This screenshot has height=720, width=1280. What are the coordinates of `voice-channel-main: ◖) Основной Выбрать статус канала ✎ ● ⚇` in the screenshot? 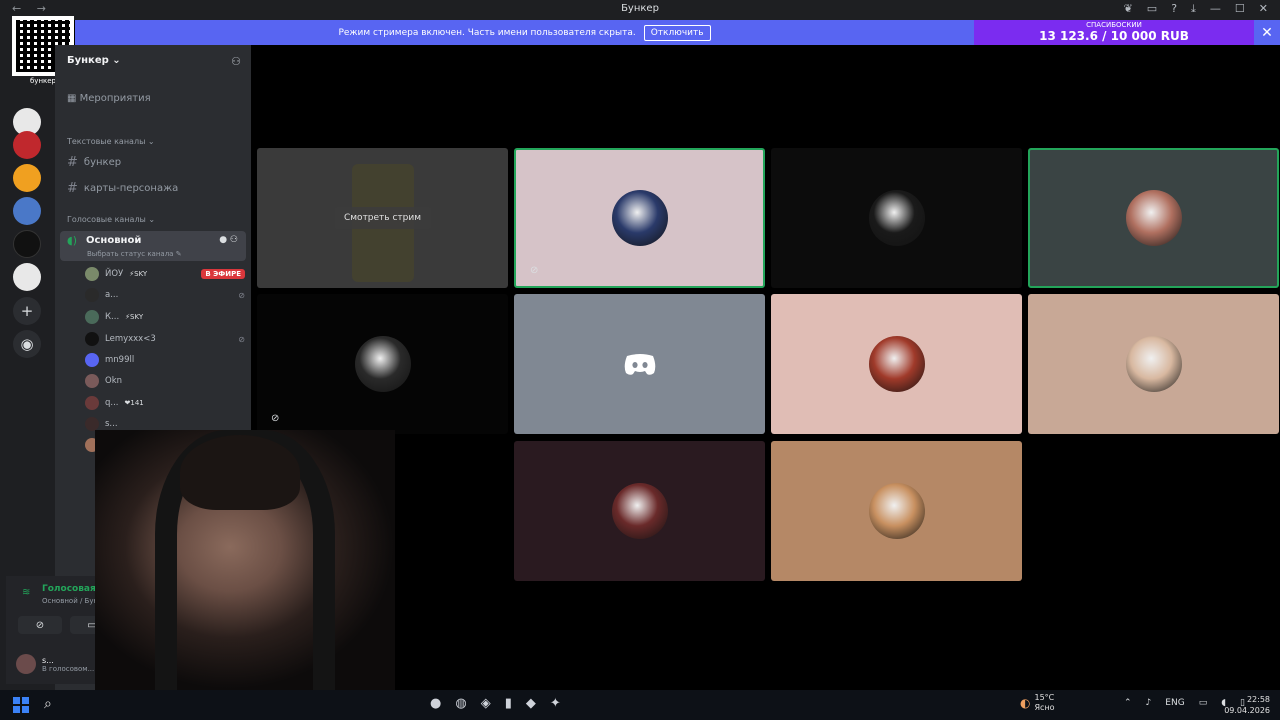 It's located at (153, 246).